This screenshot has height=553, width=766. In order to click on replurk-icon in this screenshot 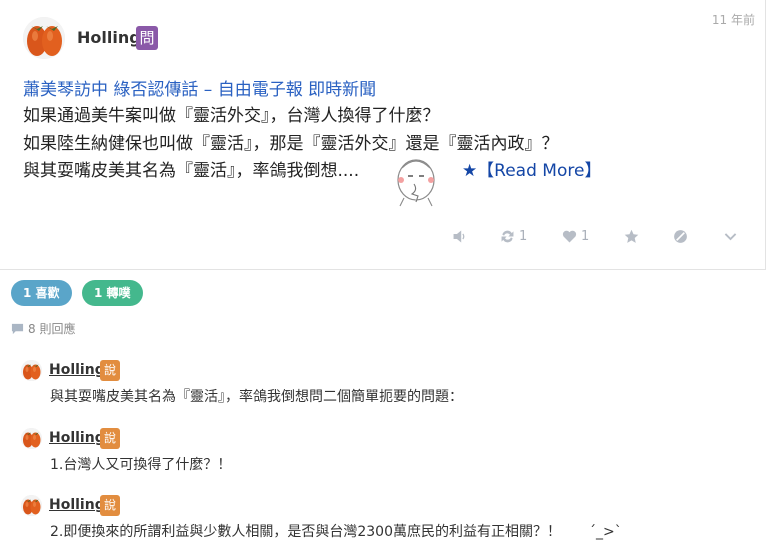, I will do `click(507, 236)`.